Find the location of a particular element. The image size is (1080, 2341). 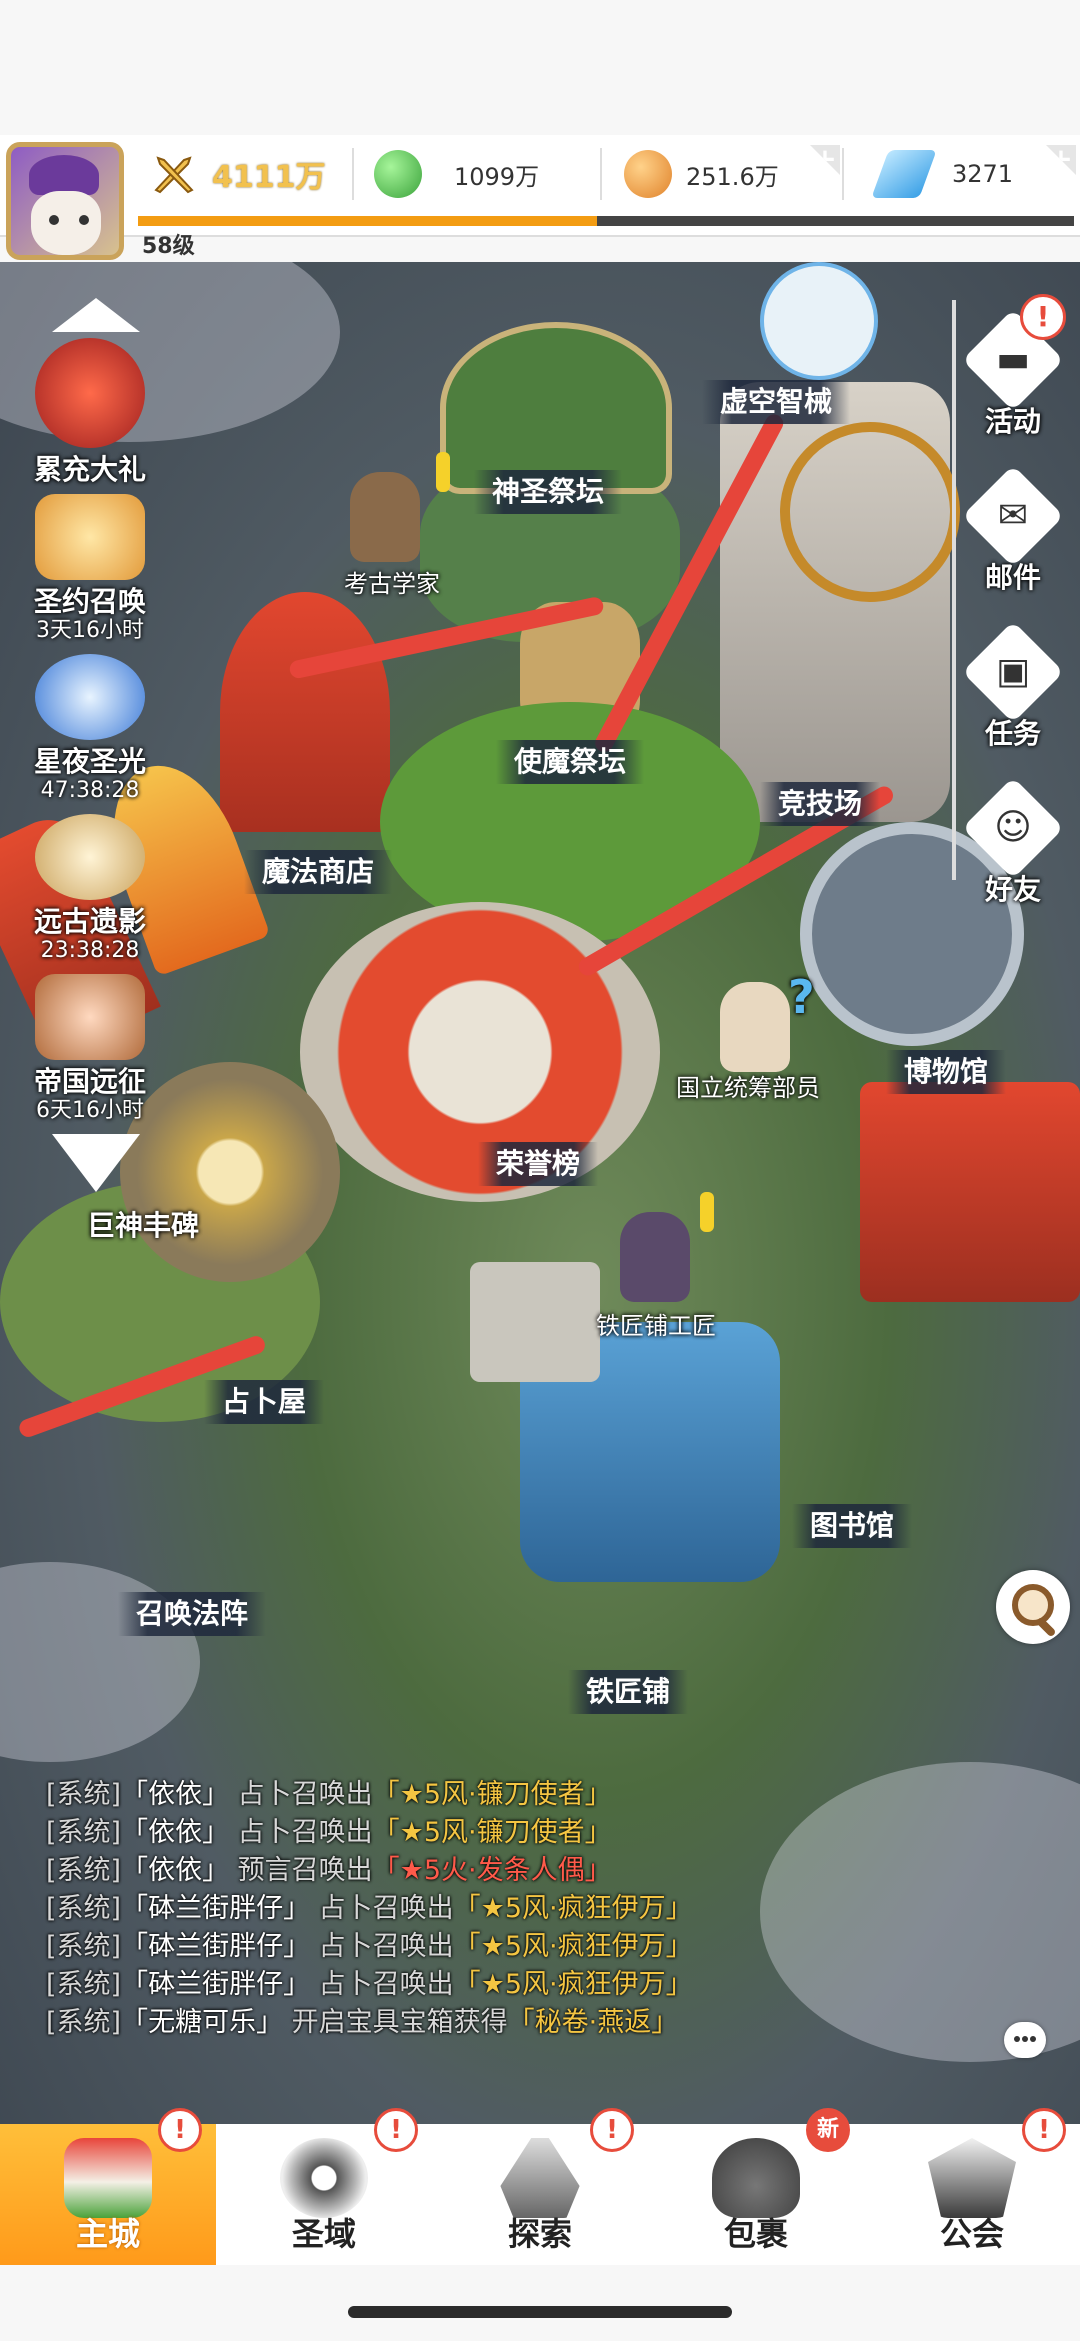

chat-action: 预言召唤出 is located at coordinates (305, 1870).